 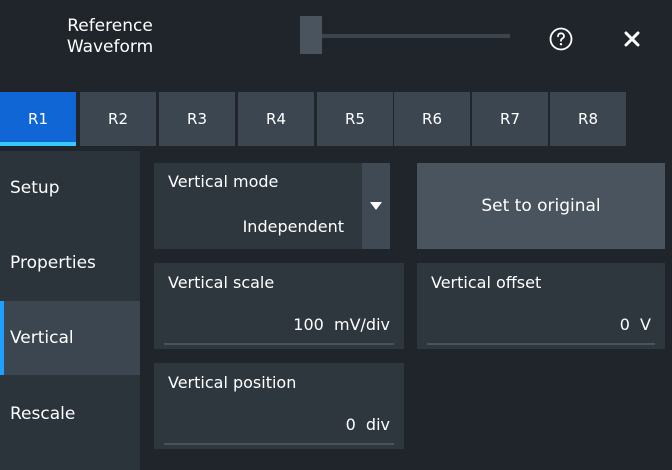 I want to click on tab-r1: R1, so click(x=38, y=119).